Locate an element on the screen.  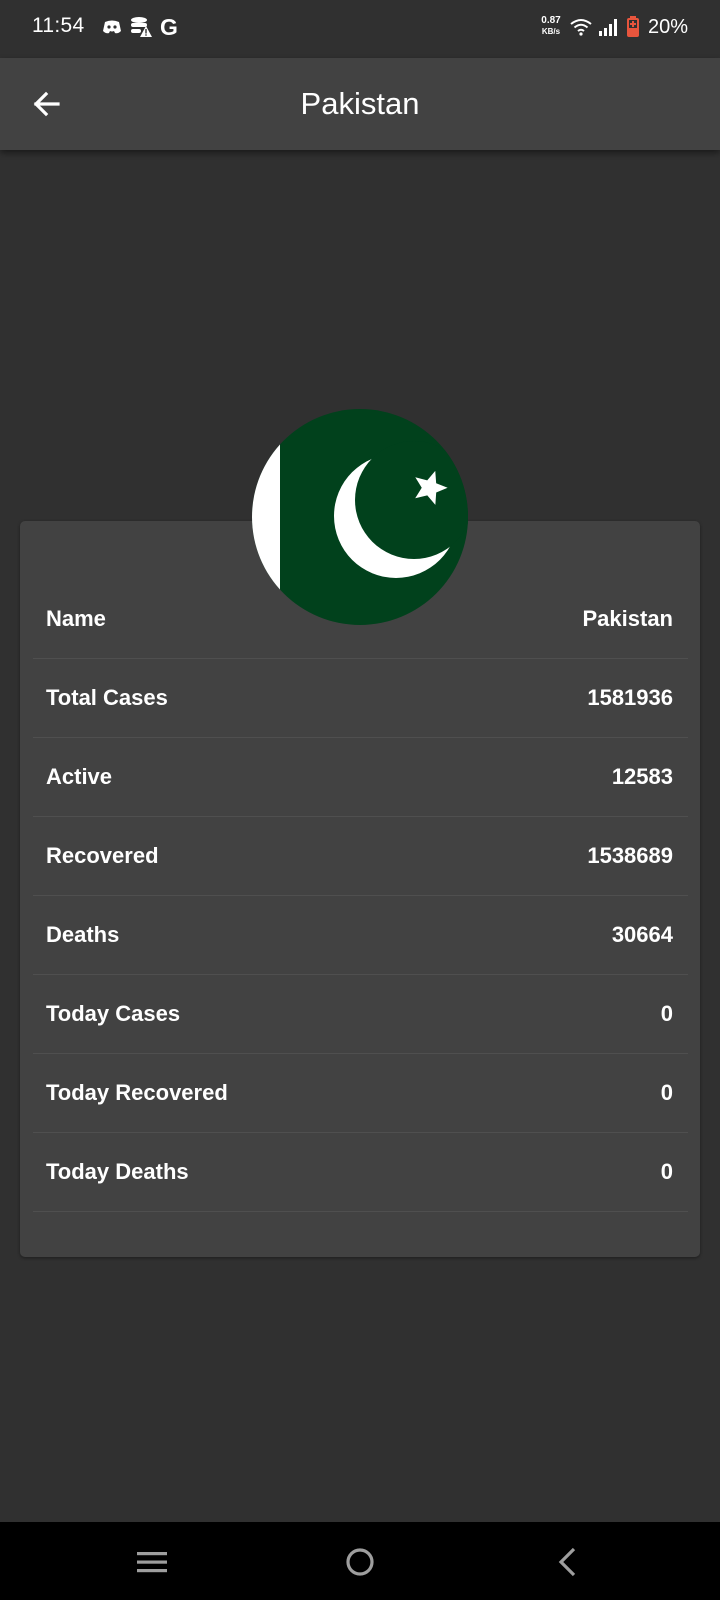
status-time: 11:54 is located at coordinates (58, 25).